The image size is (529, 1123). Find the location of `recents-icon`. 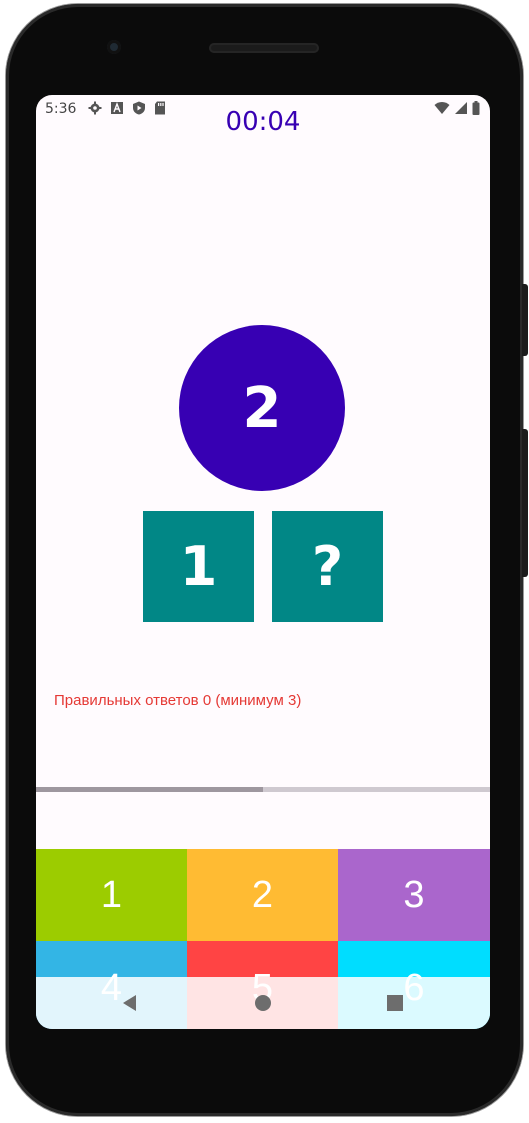

recents-icon is located at coordinates (395, 1003).